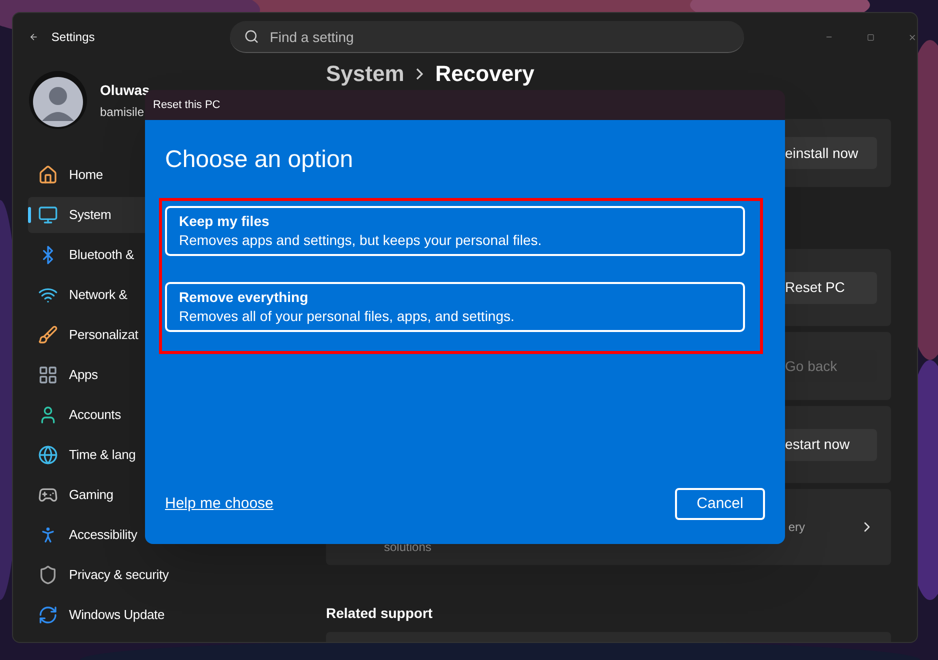 Image resolution: width=938 pixels, height=660 pixels. What do you see at coordinates (259, 160) in the screenshot?
I see `dialog-heading: Choose an option` at bounding box center [259, 160].